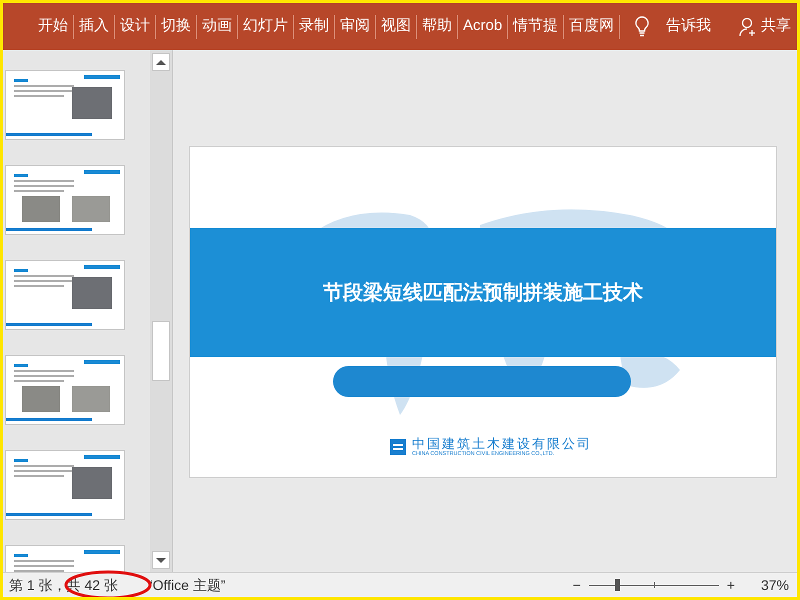  Describe the element at coordinates (314, 26) in the screenshot. I see `ribbon-tab: 录制` at that location.